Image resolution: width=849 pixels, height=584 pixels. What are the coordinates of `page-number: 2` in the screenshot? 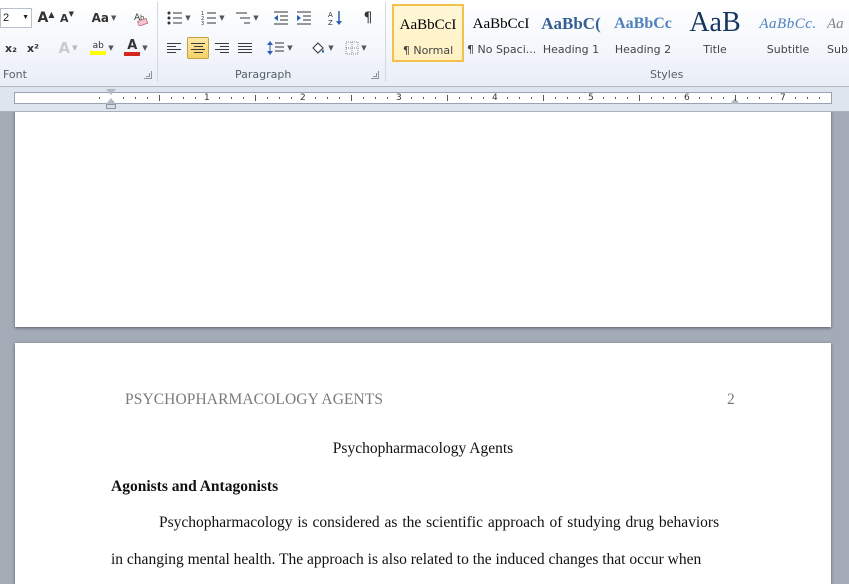 It's located at (731, 399).